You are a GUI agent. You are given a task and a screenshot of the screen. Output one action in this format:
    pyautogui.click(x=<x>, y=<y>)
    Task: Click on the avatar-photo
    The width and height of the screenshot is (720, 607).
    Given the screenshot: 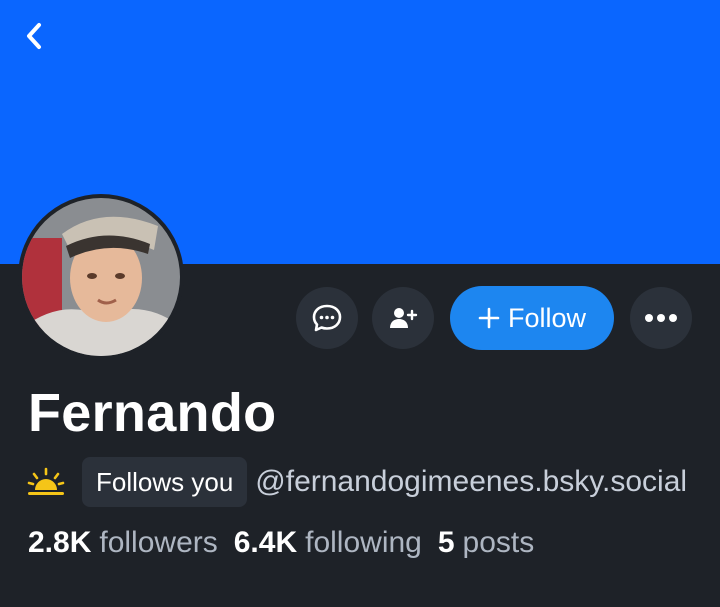 What is the action you would take?
    pyautogui.click(x=101, y=277)
    